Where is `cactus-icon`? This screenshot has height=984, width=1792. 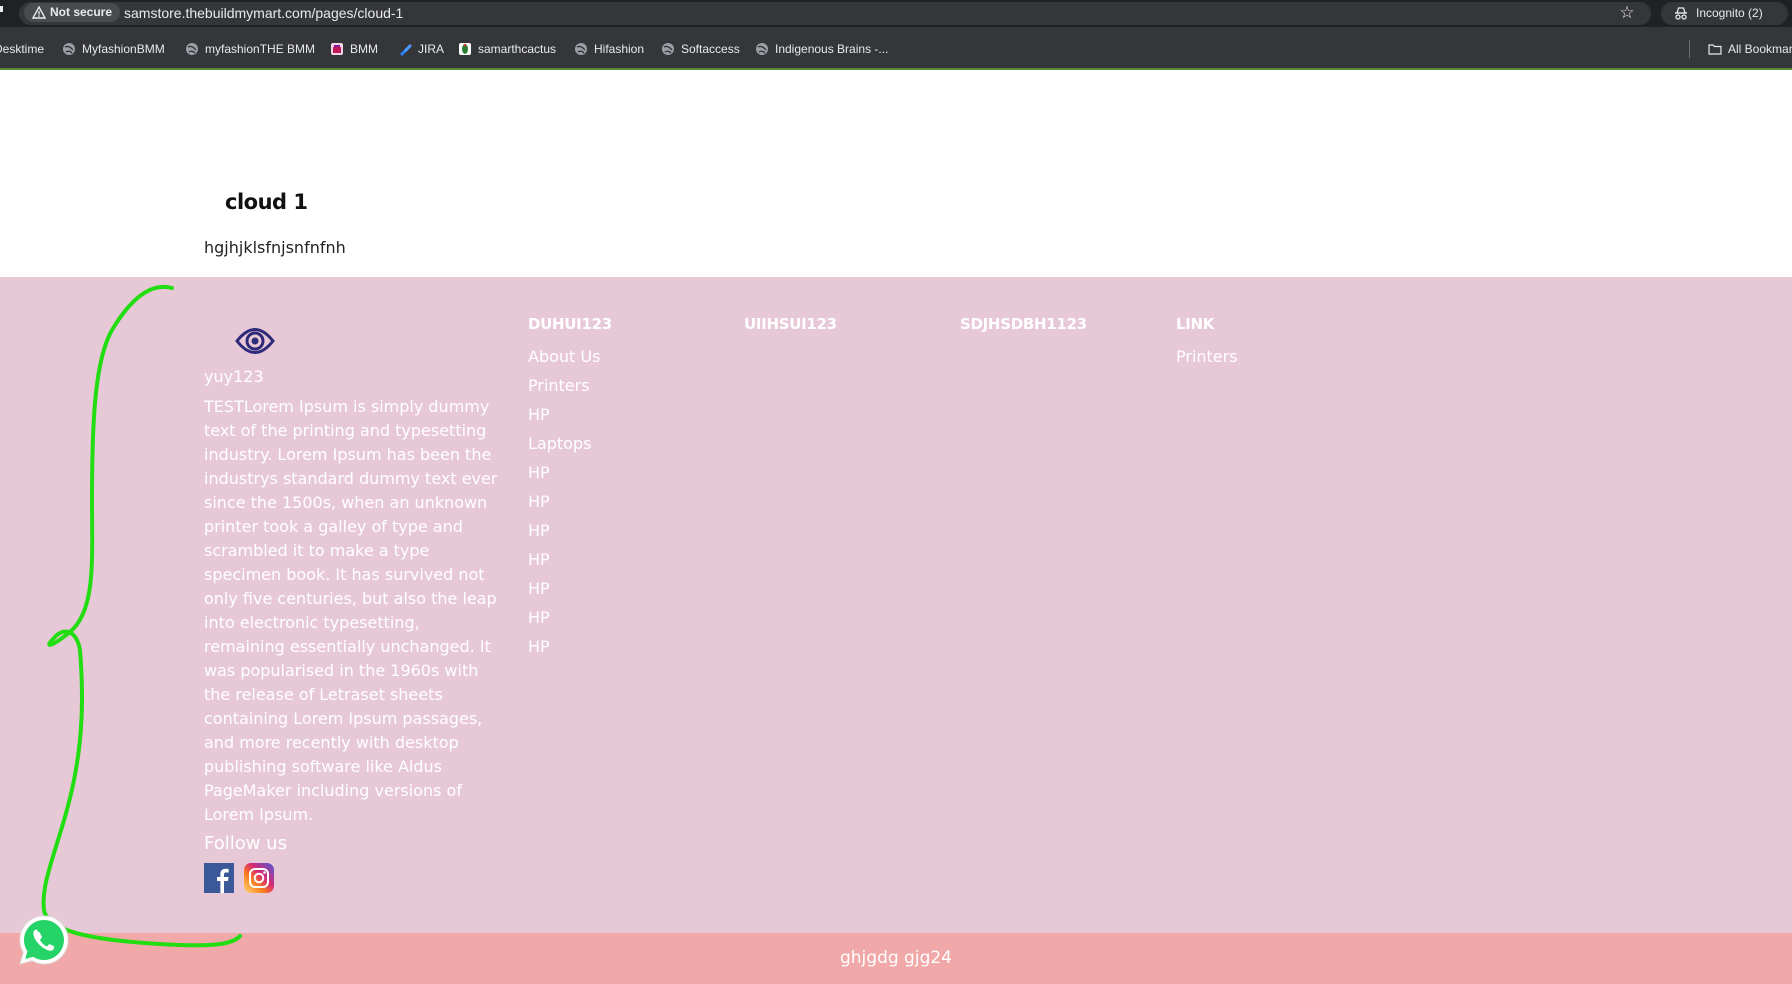 cactus-icon is located at coordinates (465, 49).